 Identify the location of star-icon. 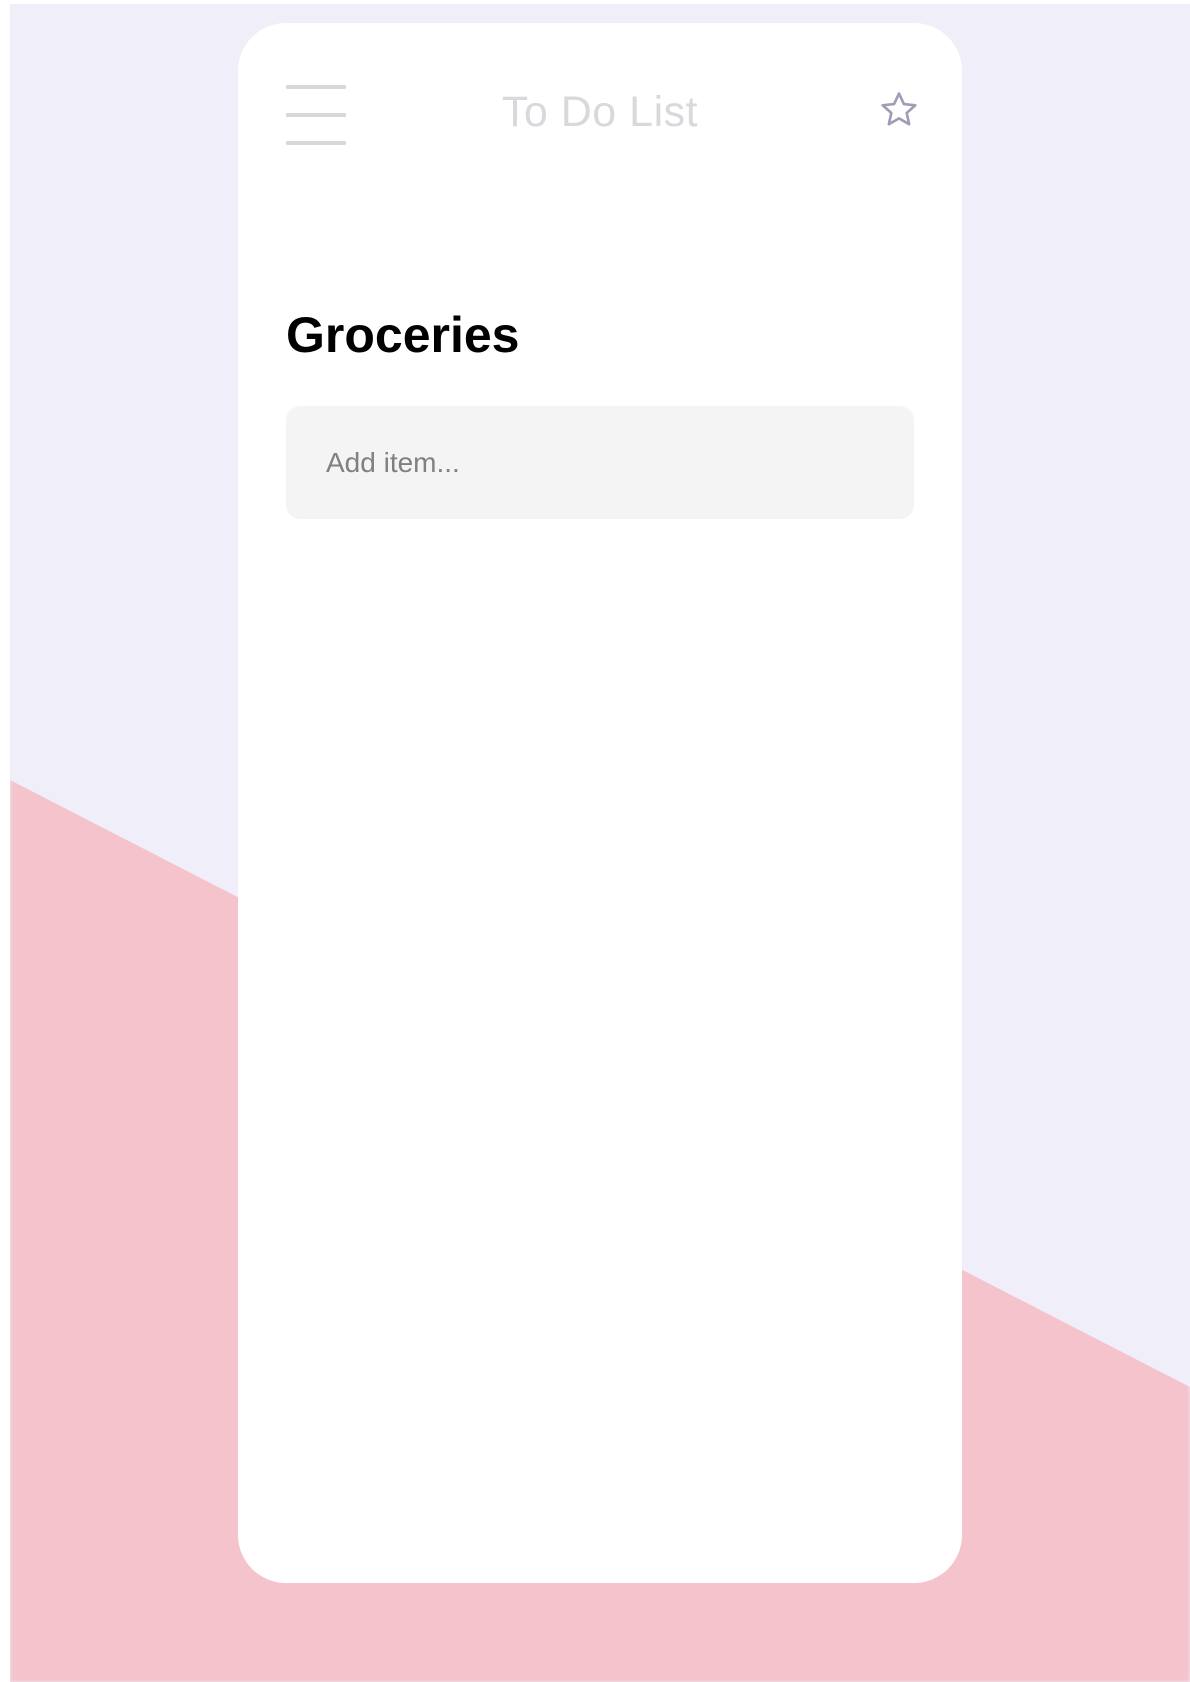
(899, 109).